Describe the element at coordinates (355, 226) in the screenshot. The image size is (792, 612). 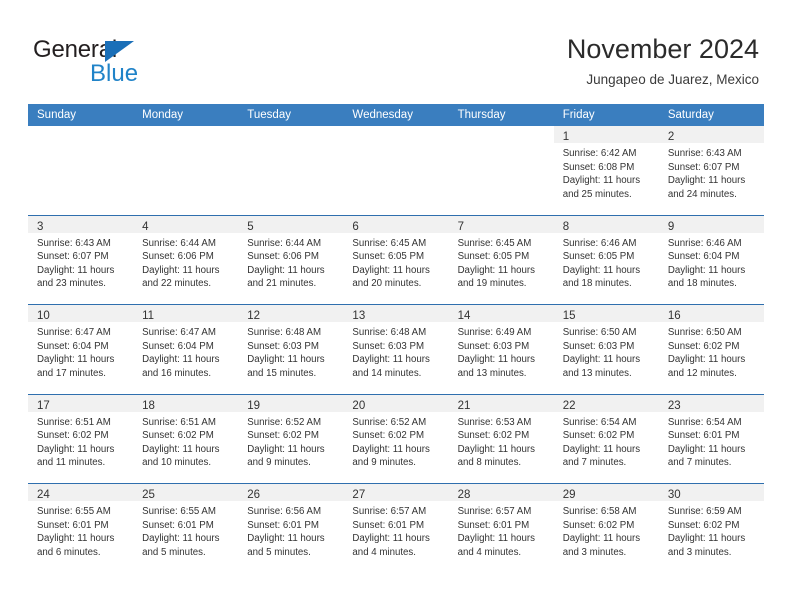
I see `date-number: 6` at that location.